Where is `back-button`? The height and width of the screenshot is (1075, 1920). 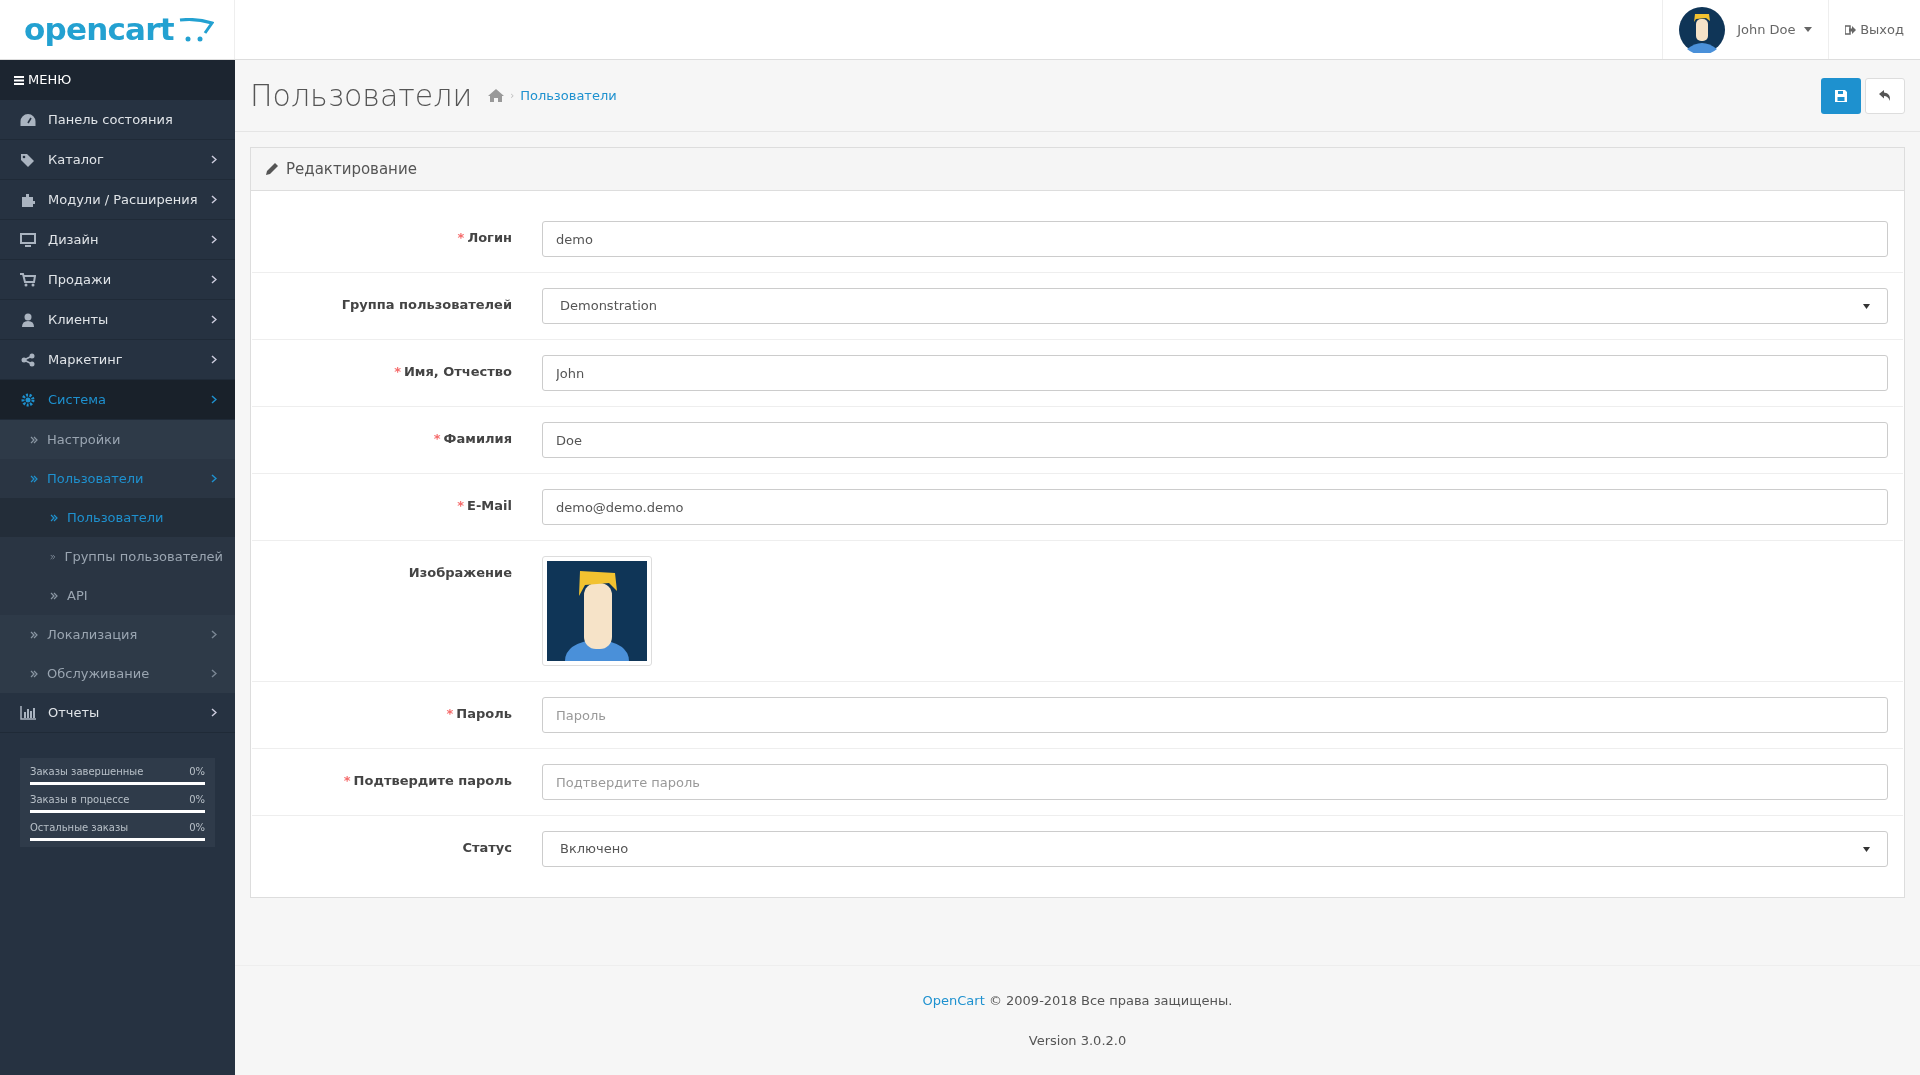
back-button is located at coordinates (1885, 95).